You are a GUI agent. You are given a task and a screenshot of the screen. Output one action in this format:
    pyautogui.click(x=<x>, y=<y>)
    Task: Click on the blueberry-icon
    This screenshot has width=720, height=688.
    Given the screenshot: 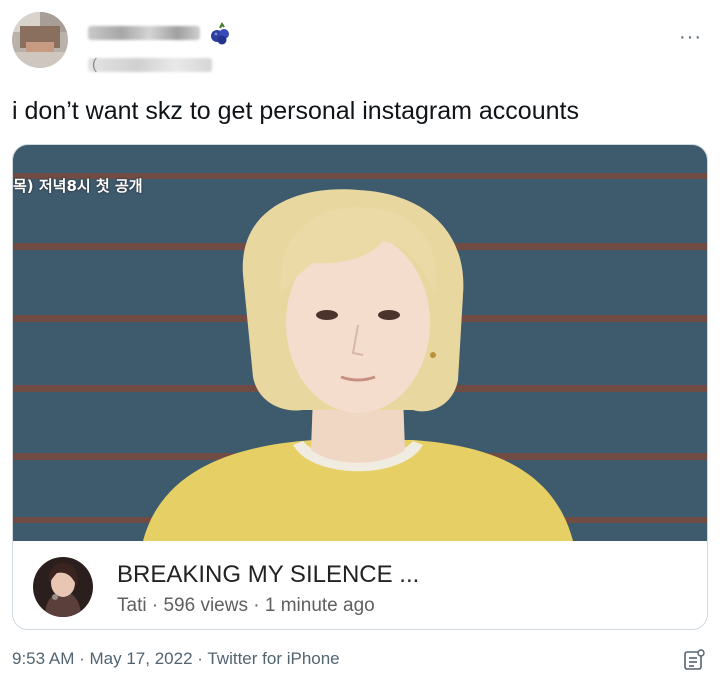 What is the action you would take?
    pyautogui.click(x=220, y=33)
    